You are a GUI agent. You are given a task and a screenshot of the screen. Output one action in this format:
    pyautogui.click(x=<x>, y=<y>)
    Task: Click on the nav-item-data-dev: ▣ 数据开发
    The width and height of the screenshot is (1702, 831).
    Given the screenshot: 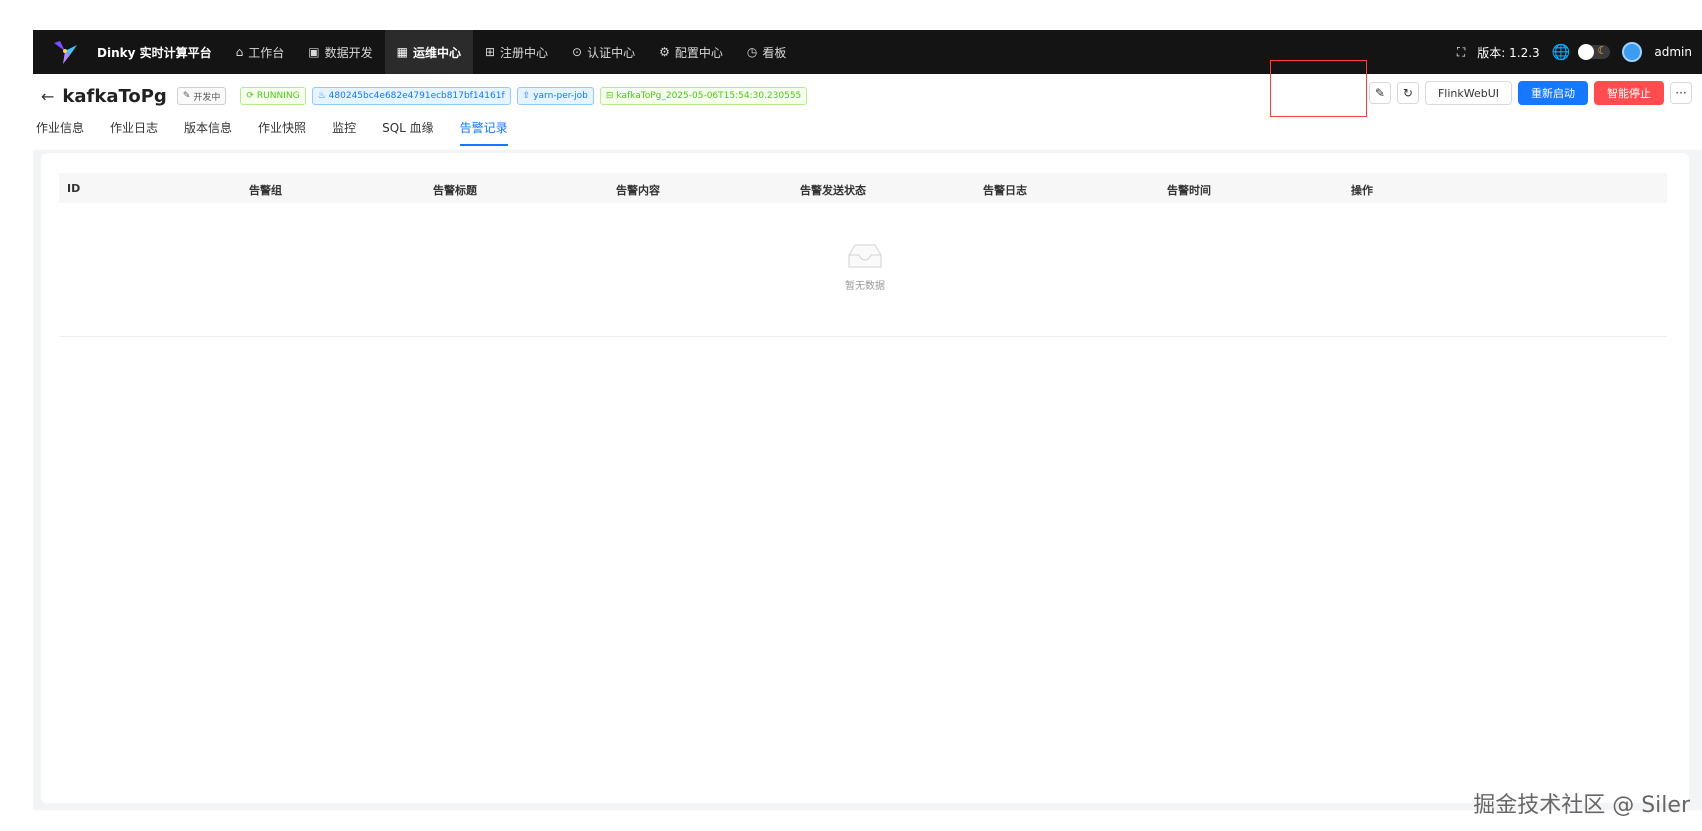 What is the action you would take?
    pyautogui.click(x=340, y=52)
    